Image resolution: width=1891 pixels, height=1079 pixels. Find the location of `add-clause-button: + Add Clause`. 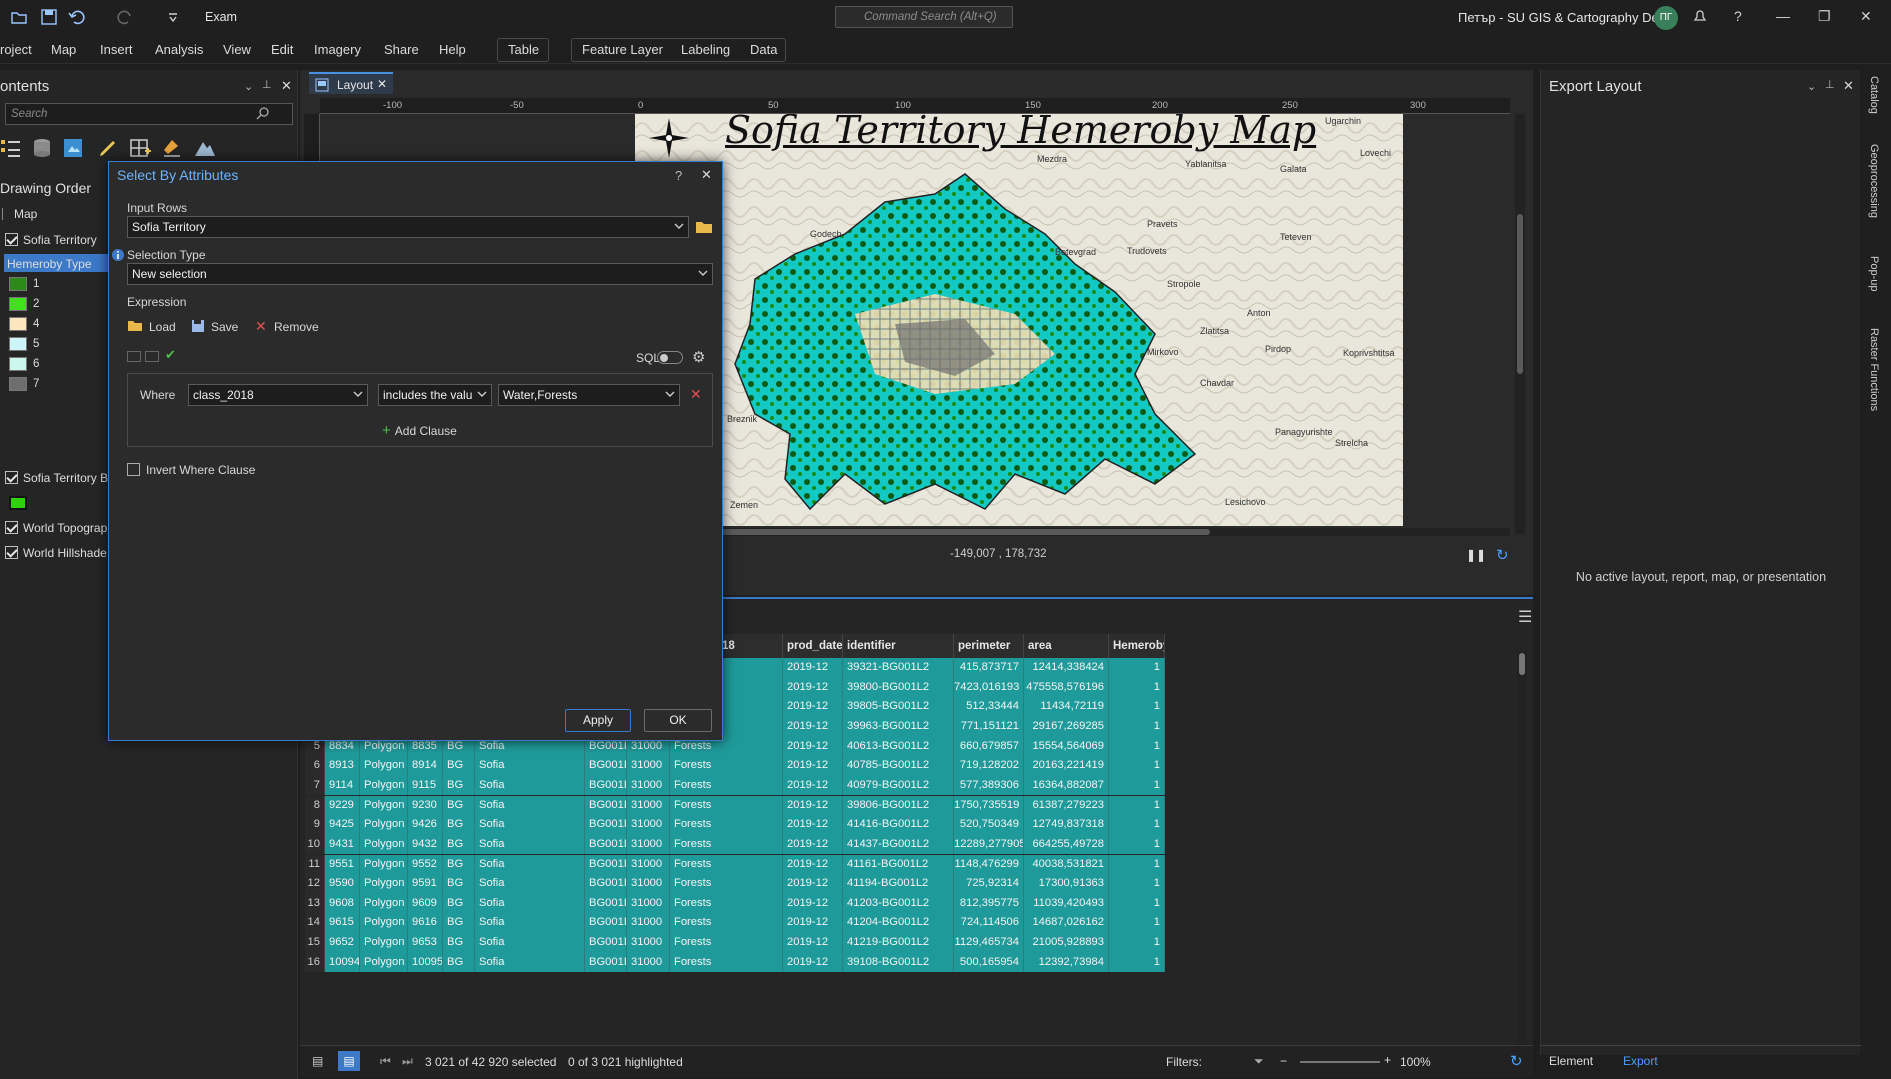

add-clause-button: + Add Clause is located at coordinates (419, 430).